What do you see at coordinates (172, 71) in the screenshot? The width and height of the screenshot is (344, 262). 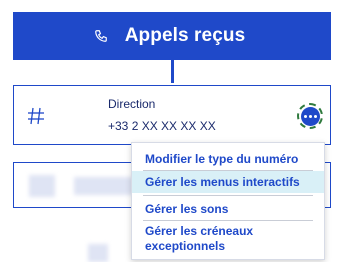 I see `flow-connector` at bounding box center [172, 71].